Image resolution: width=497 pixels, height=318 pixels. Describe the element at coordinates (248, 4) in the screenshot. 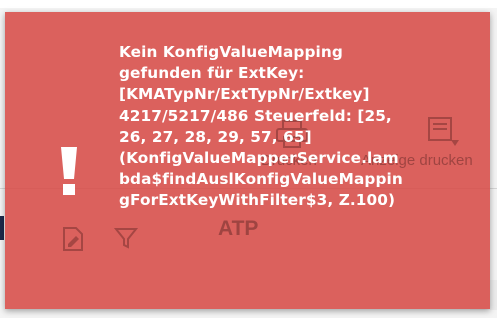

I see `app-top-band` at that location.